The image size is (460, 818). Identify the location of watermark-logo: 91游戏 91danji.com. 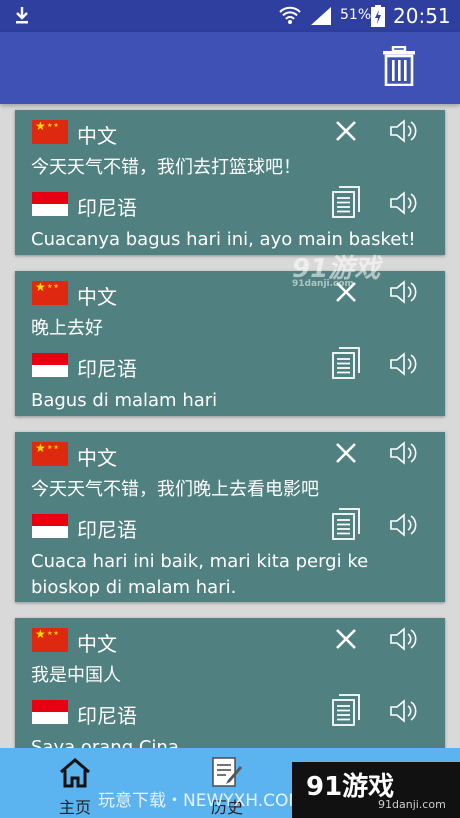
(336, 268).